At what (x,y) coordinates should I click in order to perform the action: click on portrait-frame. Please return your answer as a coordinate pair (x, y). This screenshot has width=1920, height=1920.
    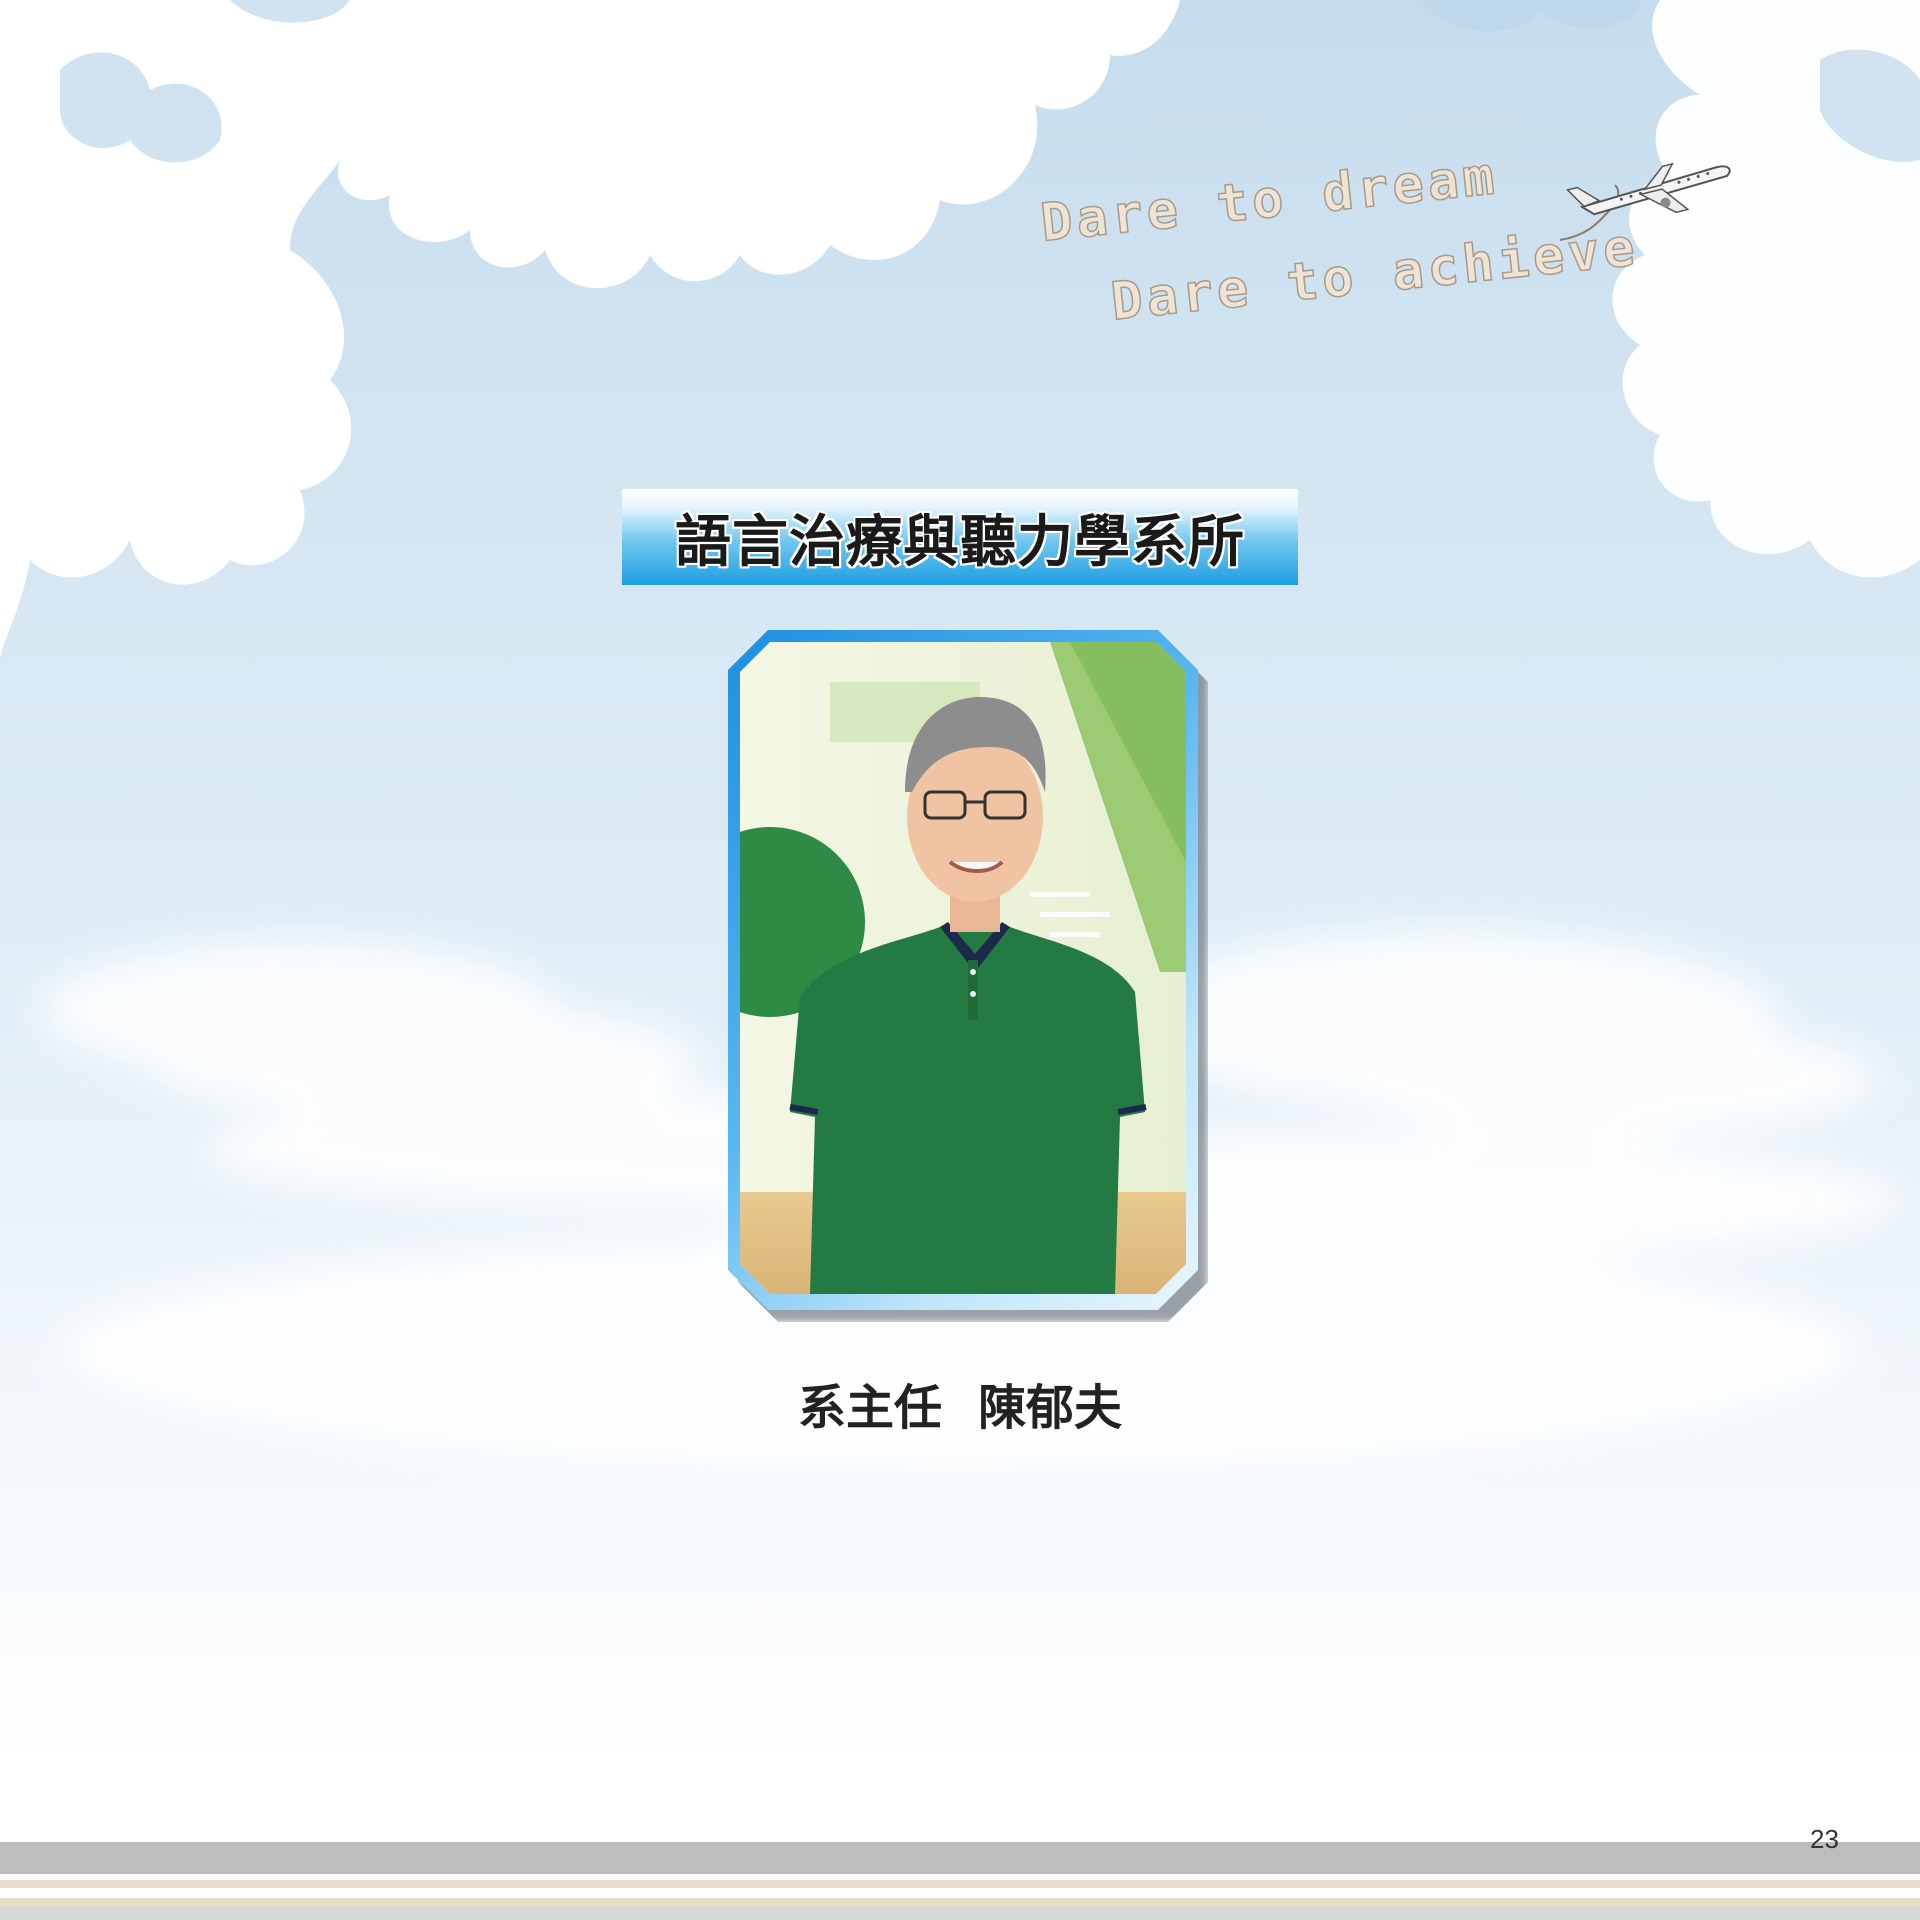
    Looking at the image, I should click on (963, 970).